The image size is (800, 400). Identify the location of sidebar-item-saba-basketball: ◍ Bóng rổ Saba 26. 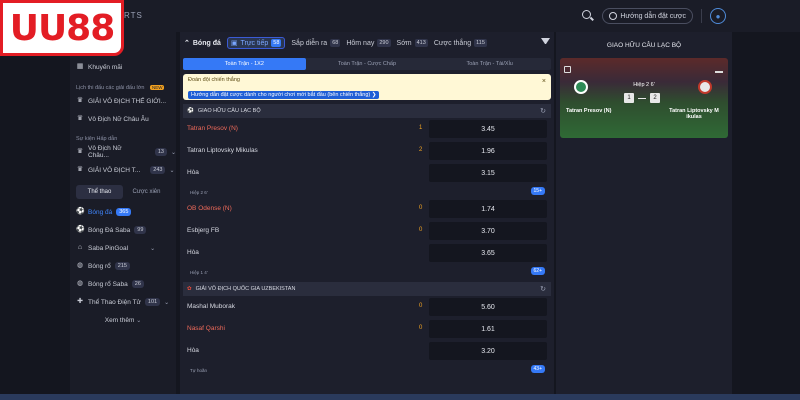
(123, 284).